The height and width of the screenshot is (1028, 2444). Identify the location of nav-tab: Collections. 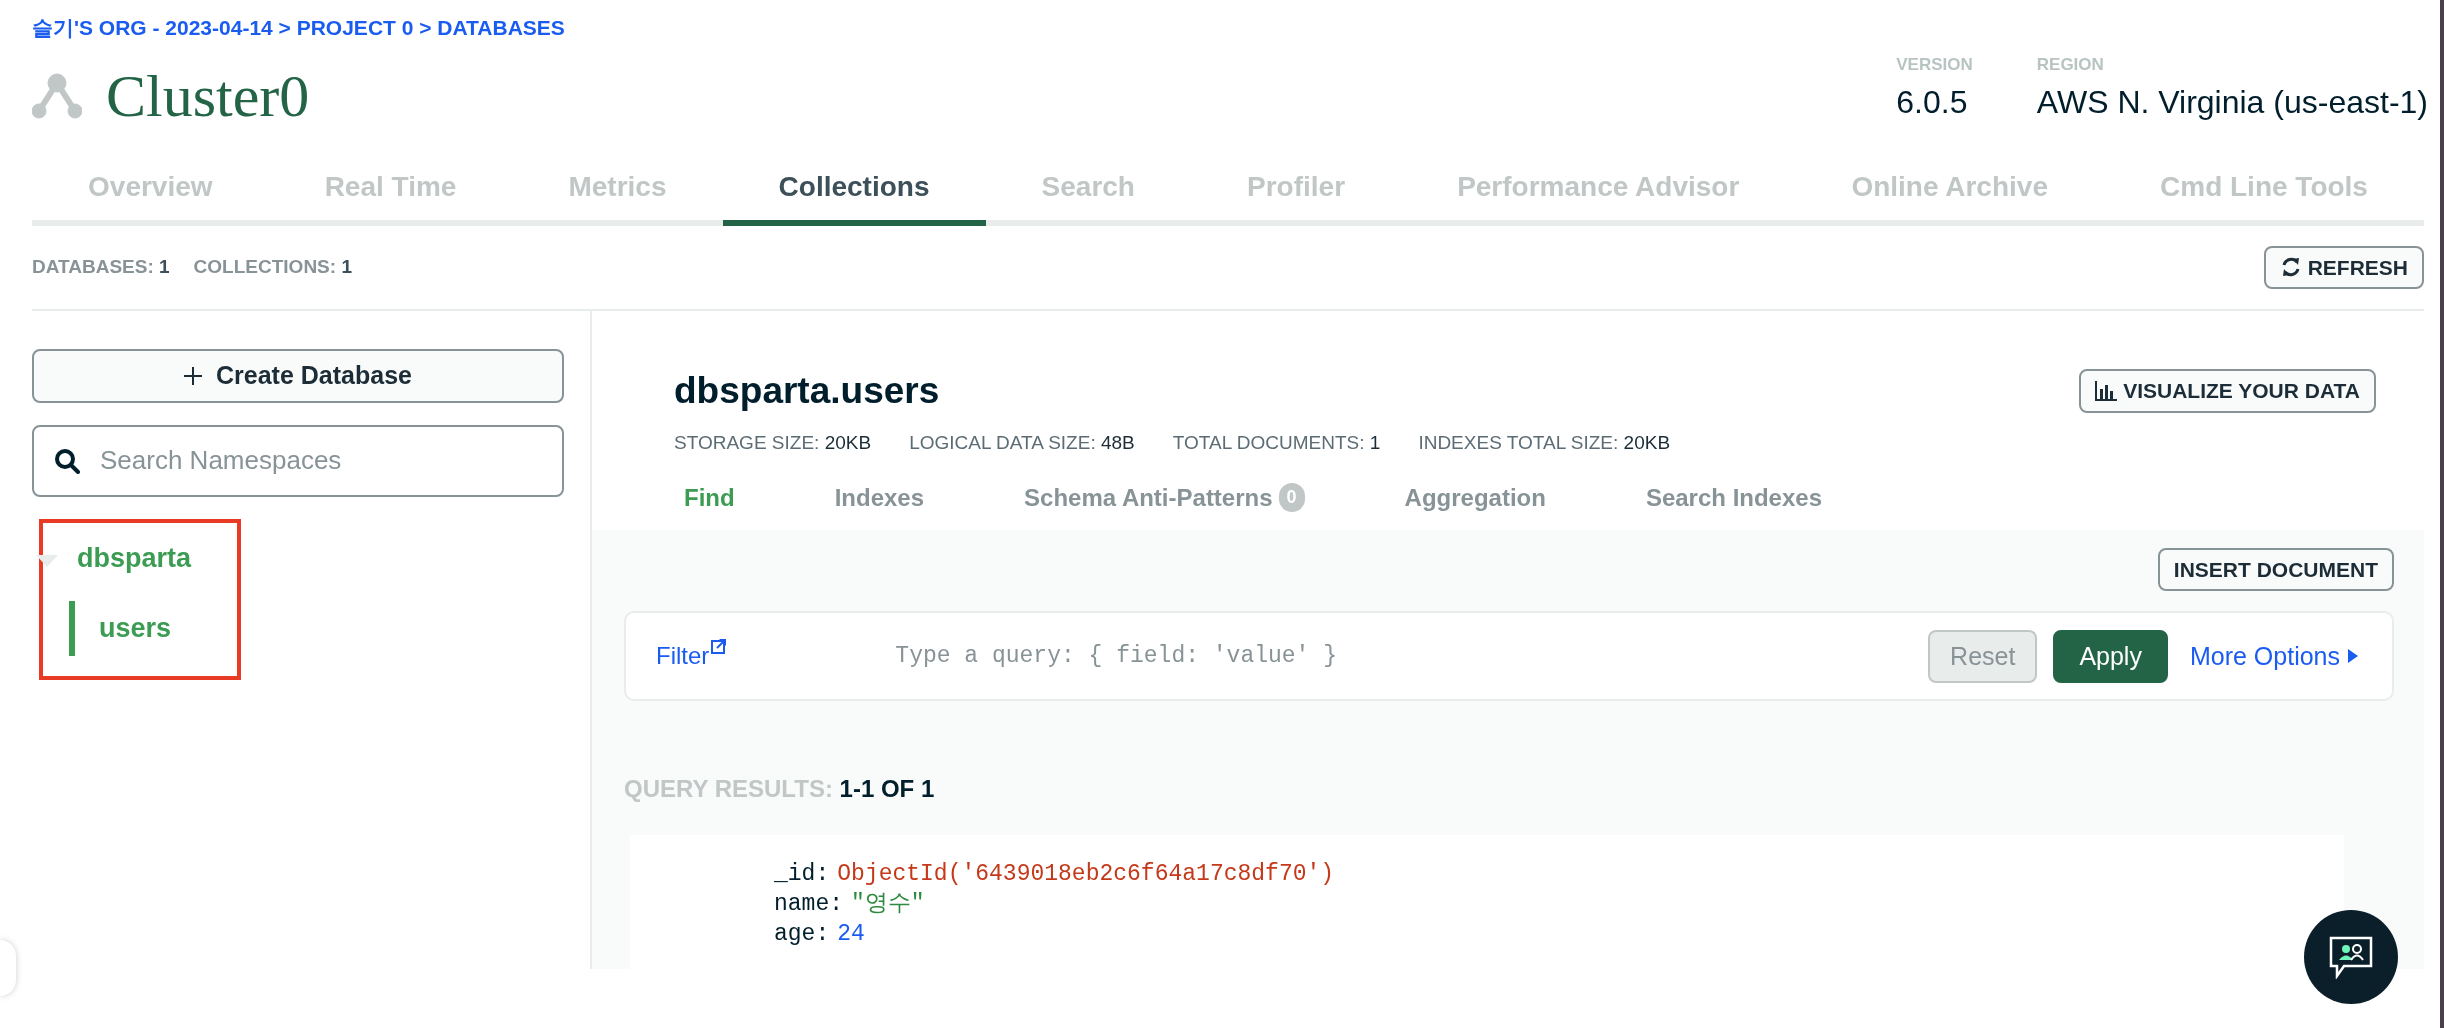
(854, 195).